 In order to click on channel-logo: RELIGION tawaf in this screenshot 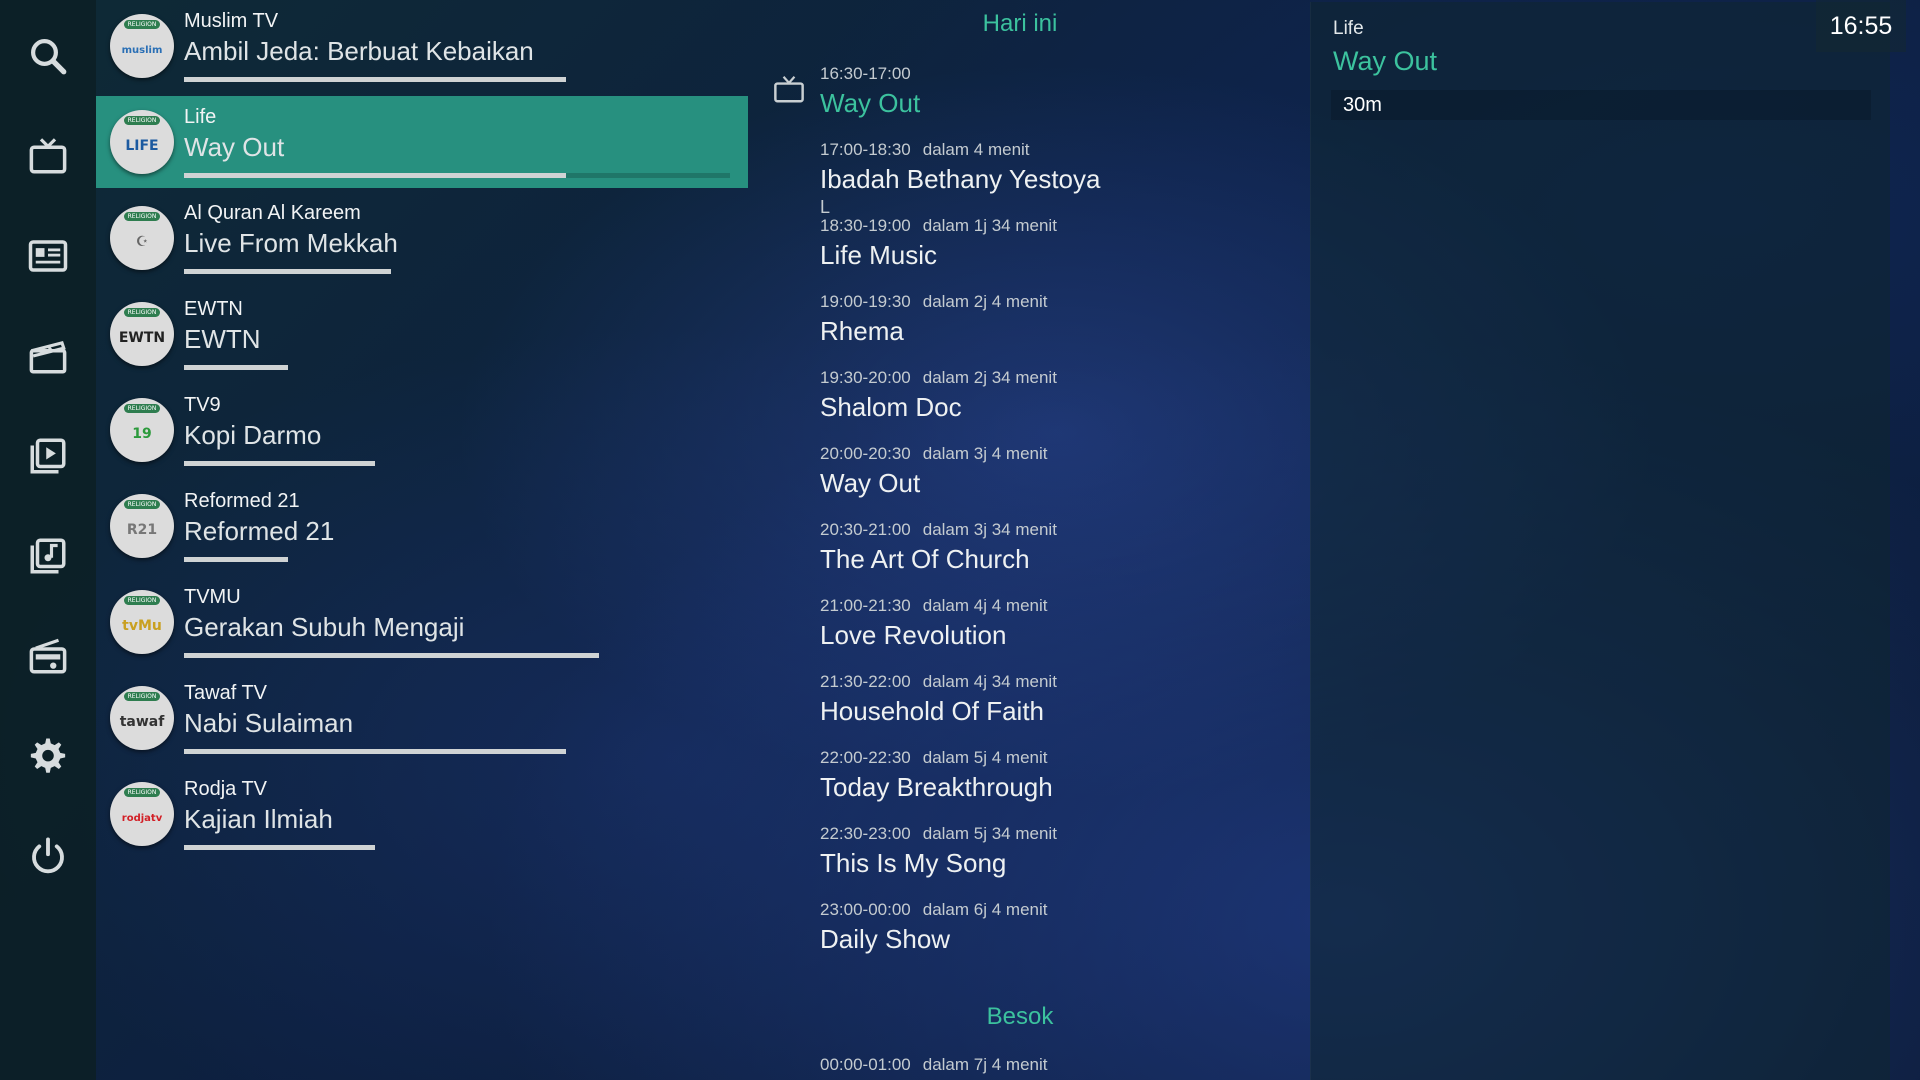, I will do `click(142, 718)`.